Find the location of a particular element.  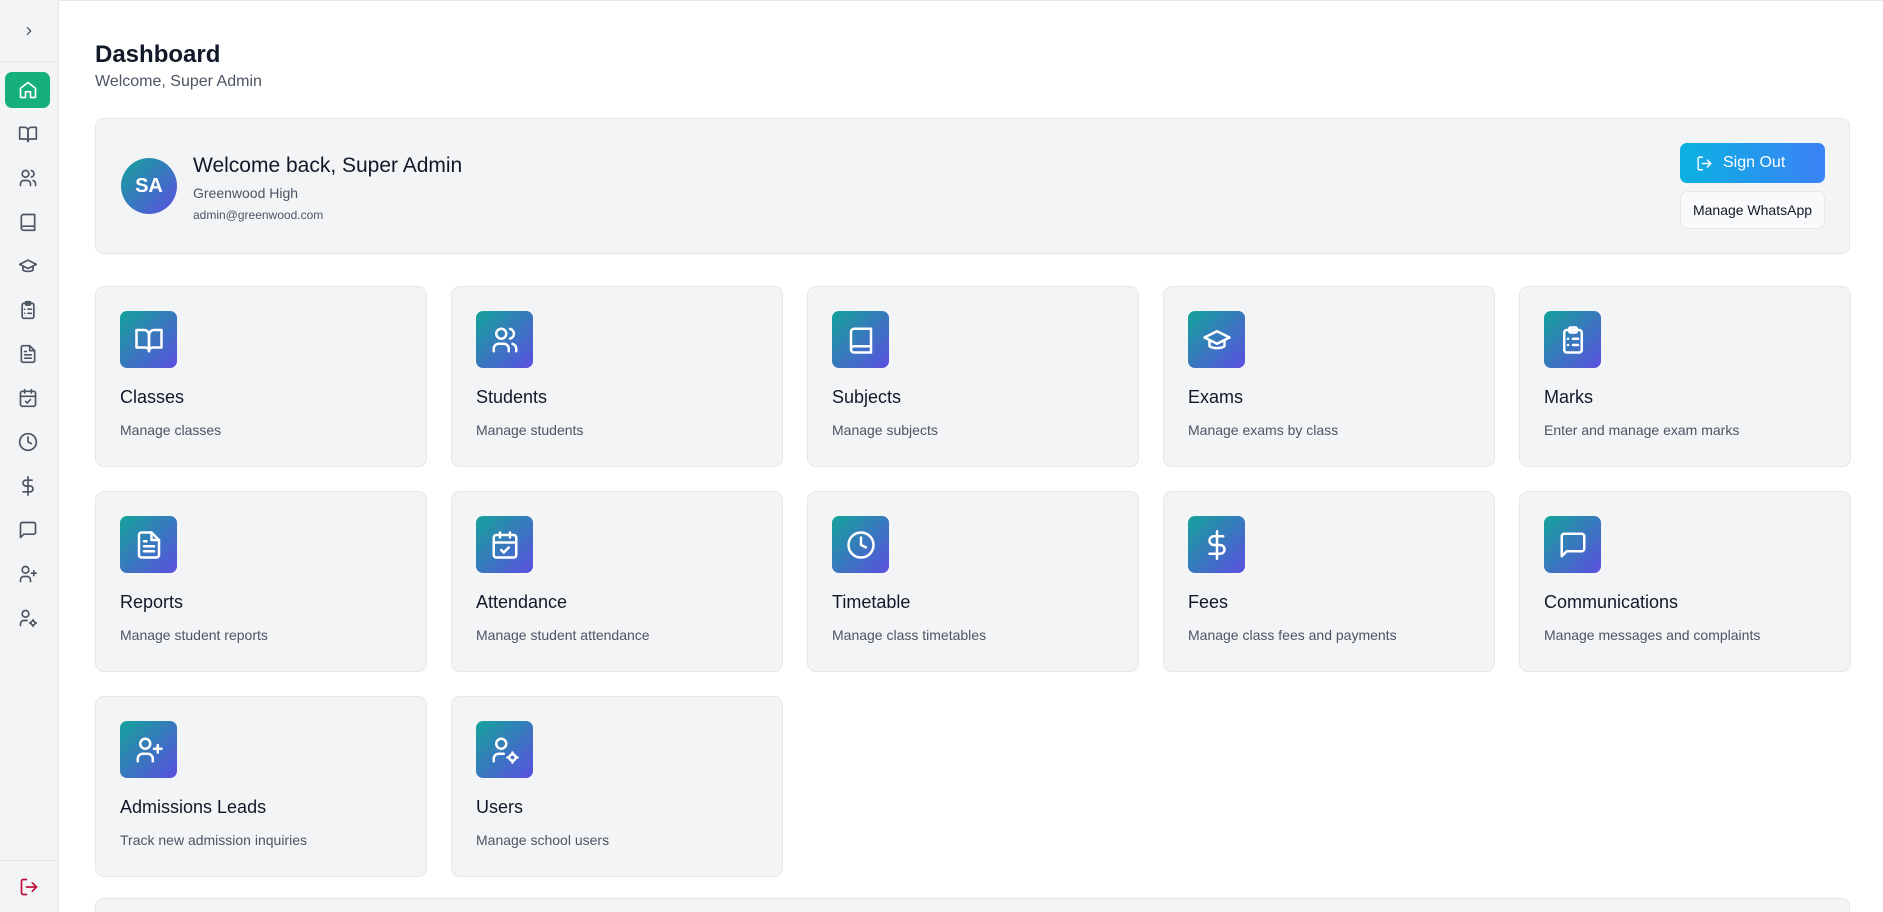

sign-out-label: Sign Out is located at coordinates (1754, 162).